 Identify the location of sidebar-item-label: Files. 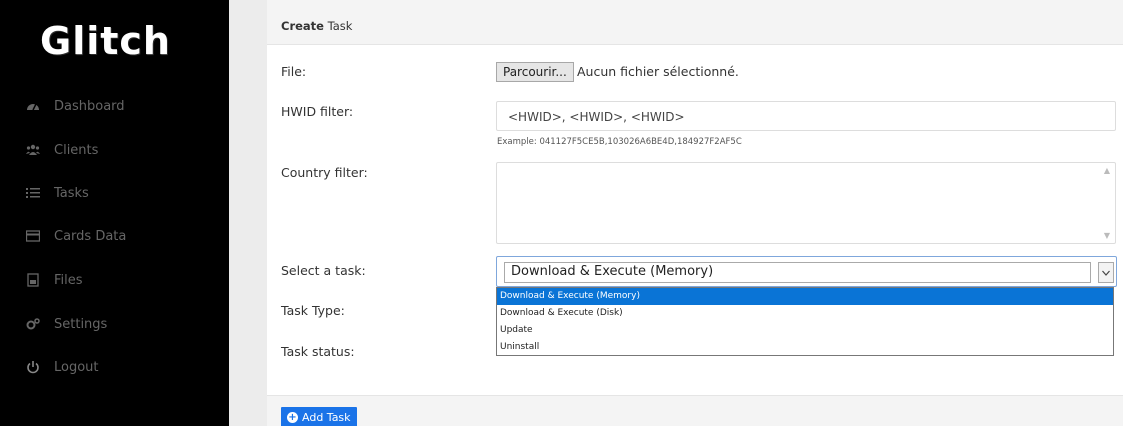
(68, 280).